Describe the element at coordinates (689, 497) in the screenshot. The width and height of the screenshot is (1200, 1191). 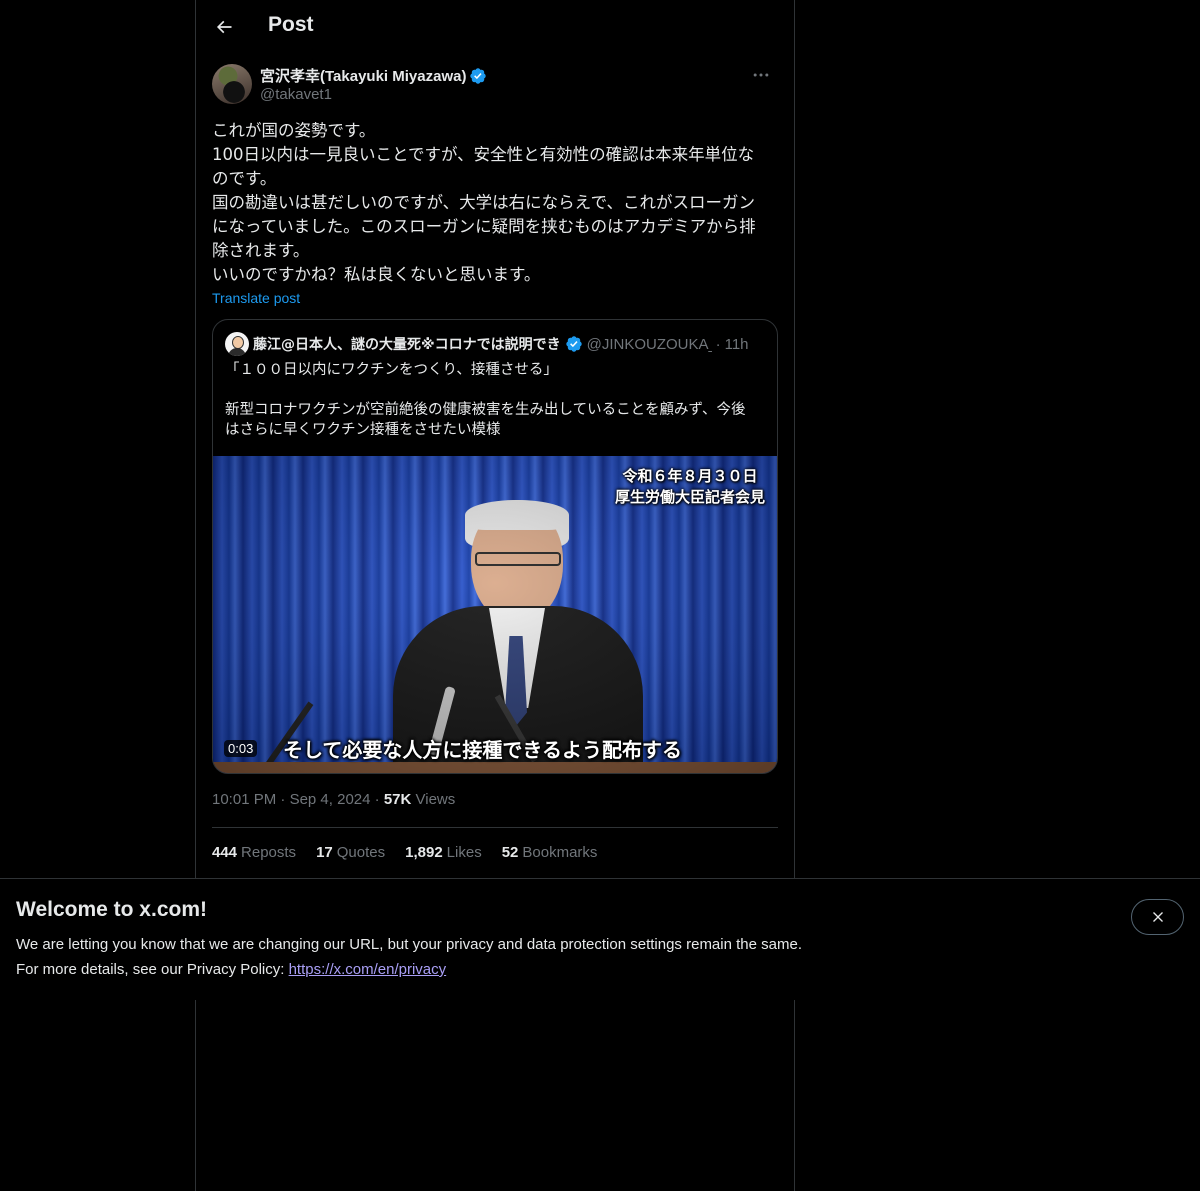
I see `video-caption-event: 厚生労働大臣記者会見` at that location.